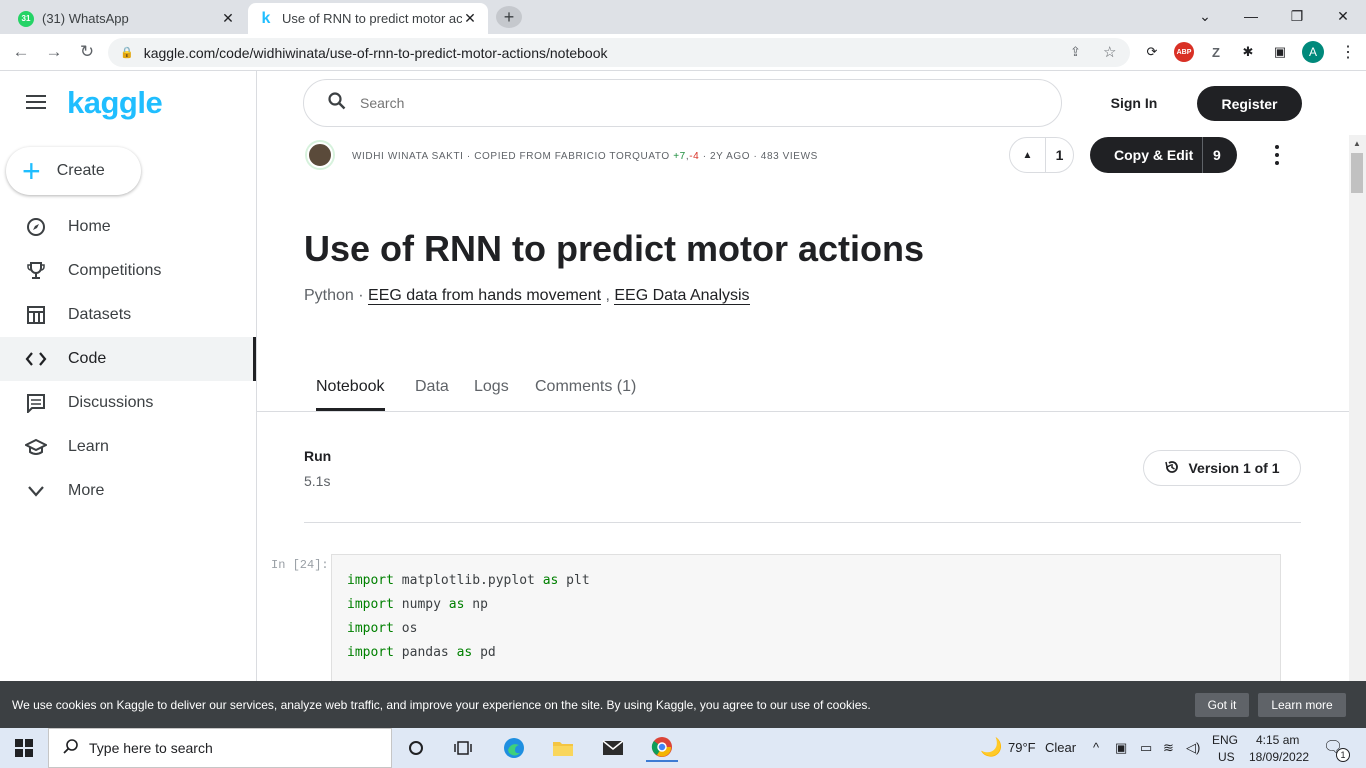 Image resolution: width=1366 pixels, height=768 pixels. Describe the element at coordinates (1277, 155) in the screenshot. I see `more-options-icon` at that location.